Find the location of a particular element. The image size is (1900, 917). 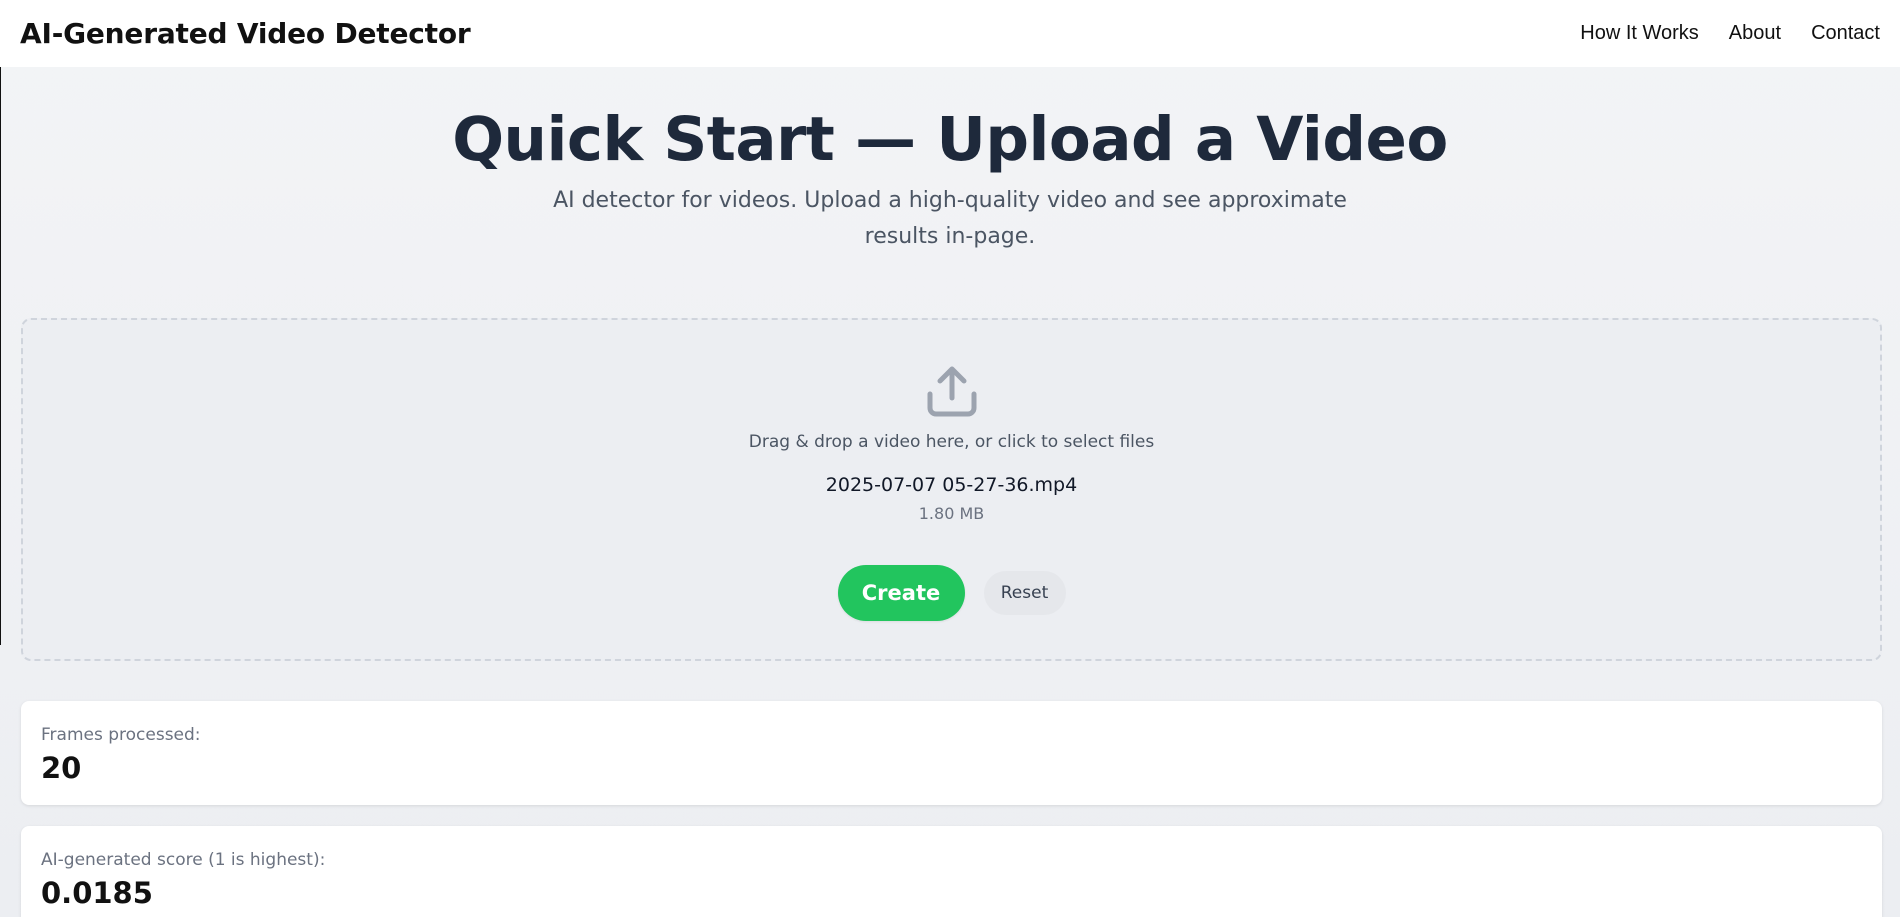

page-title: Quick Start — Upload a Video is located at coordinates (950, 139).